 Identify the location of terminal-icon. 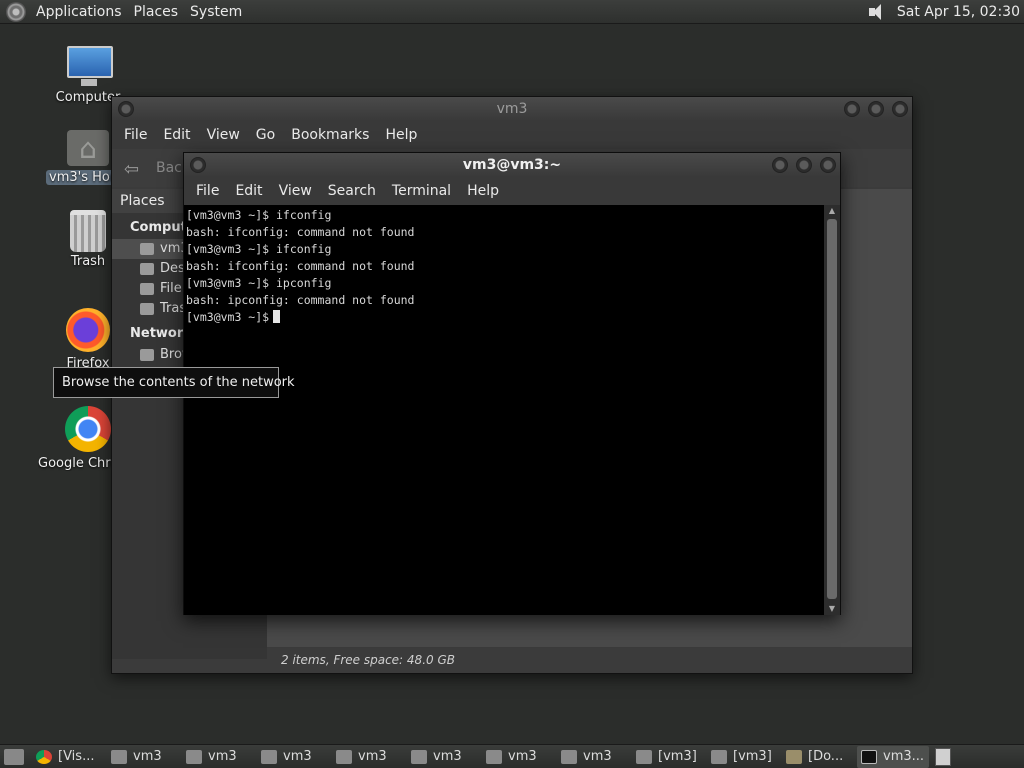
(869, 756).